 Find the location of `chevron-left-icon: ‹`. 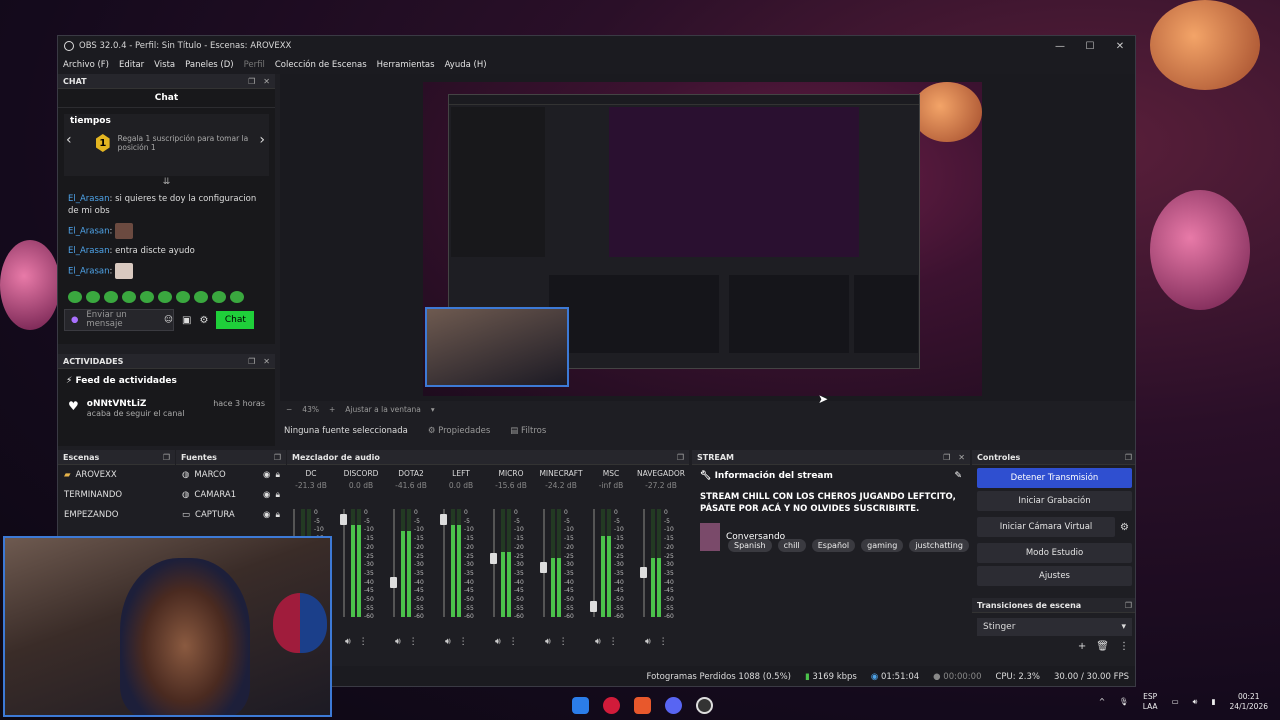

chevron-left-icon: ‹ is located at coordinates (69, 140).